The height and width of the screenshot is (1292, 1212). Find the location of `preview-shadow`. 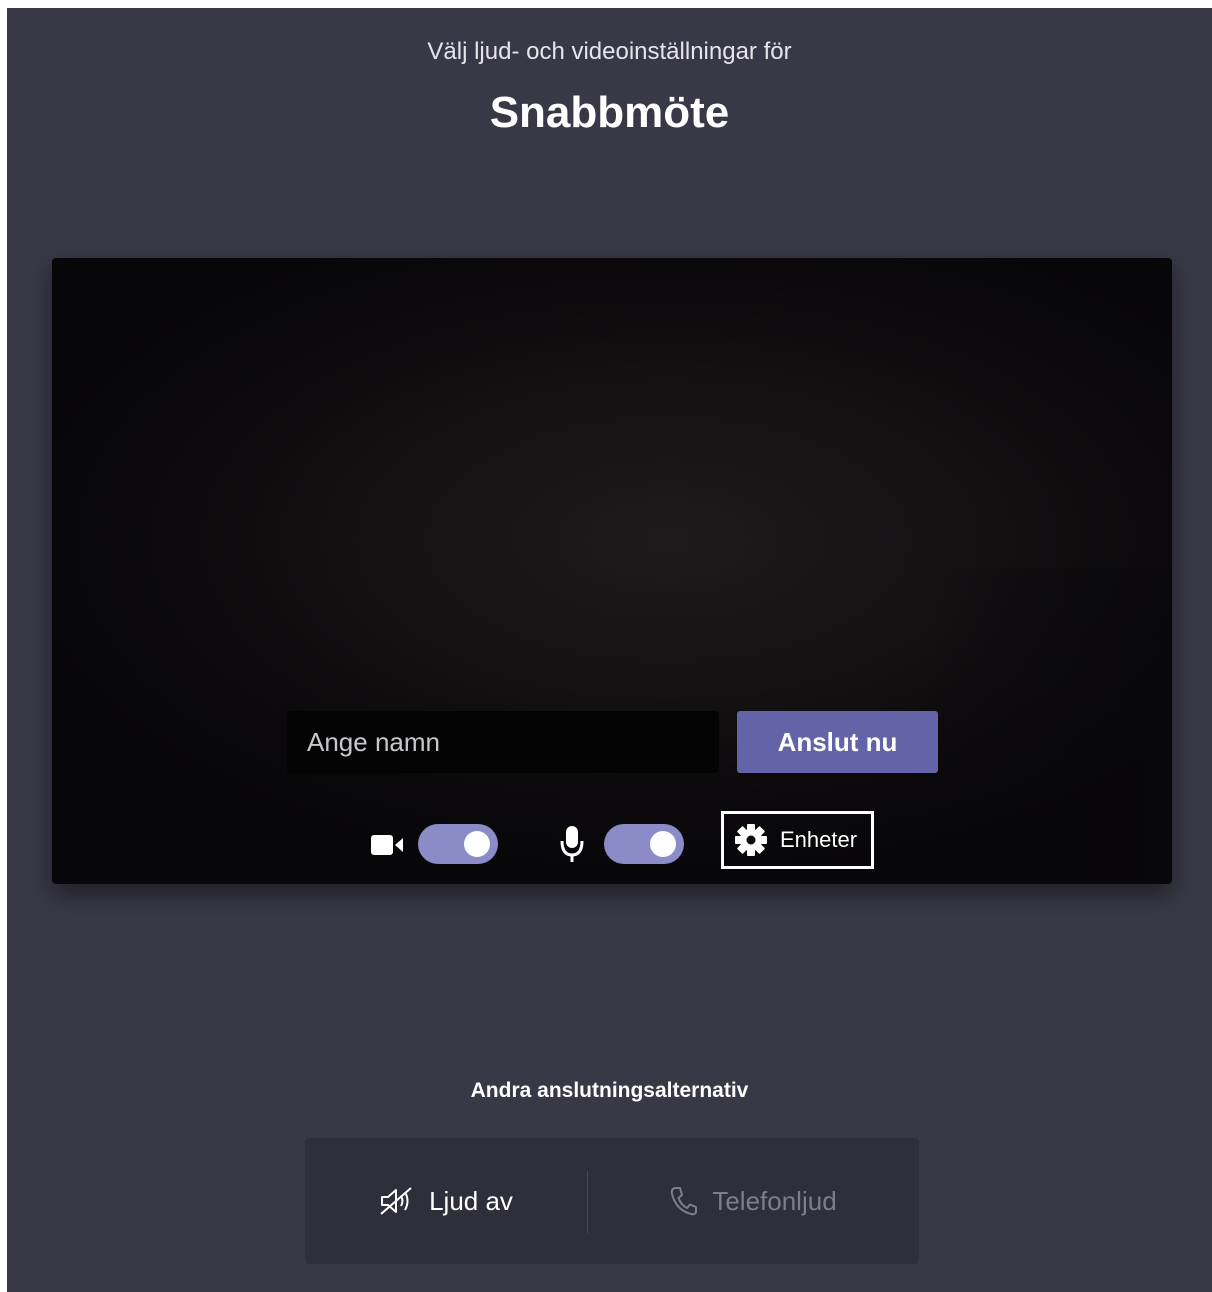

preview-shadow is located at coordinates (1047, 726).